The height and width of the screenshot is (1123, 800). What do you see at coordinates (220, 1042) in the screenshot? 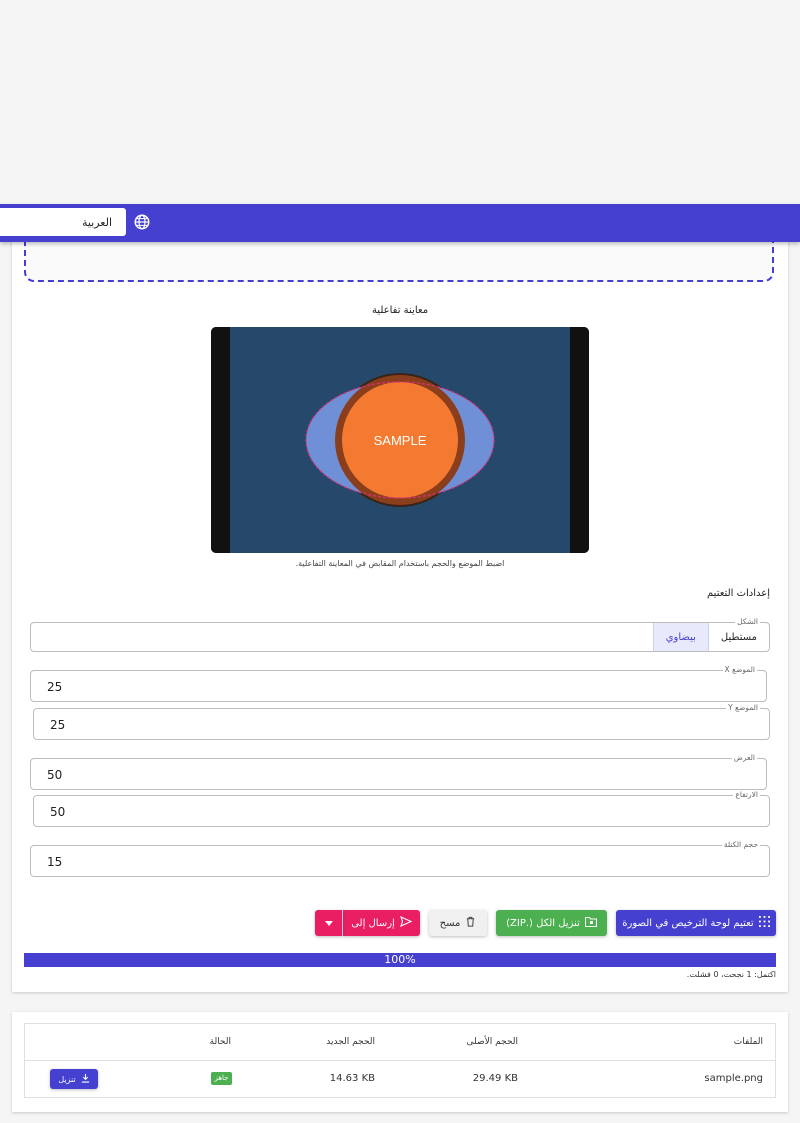
I see `header-status: الحالة` at bounding box center [220, 1042].